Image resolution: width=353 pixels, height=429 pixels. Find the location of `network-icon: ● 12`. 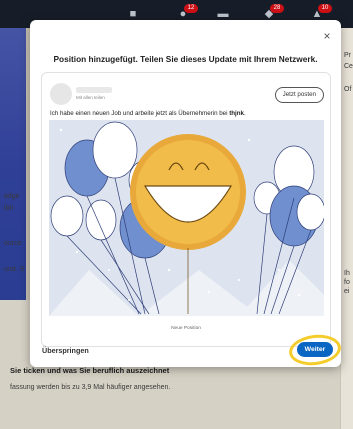

network-icon: ● 12 is located at coordinates (187, 12).